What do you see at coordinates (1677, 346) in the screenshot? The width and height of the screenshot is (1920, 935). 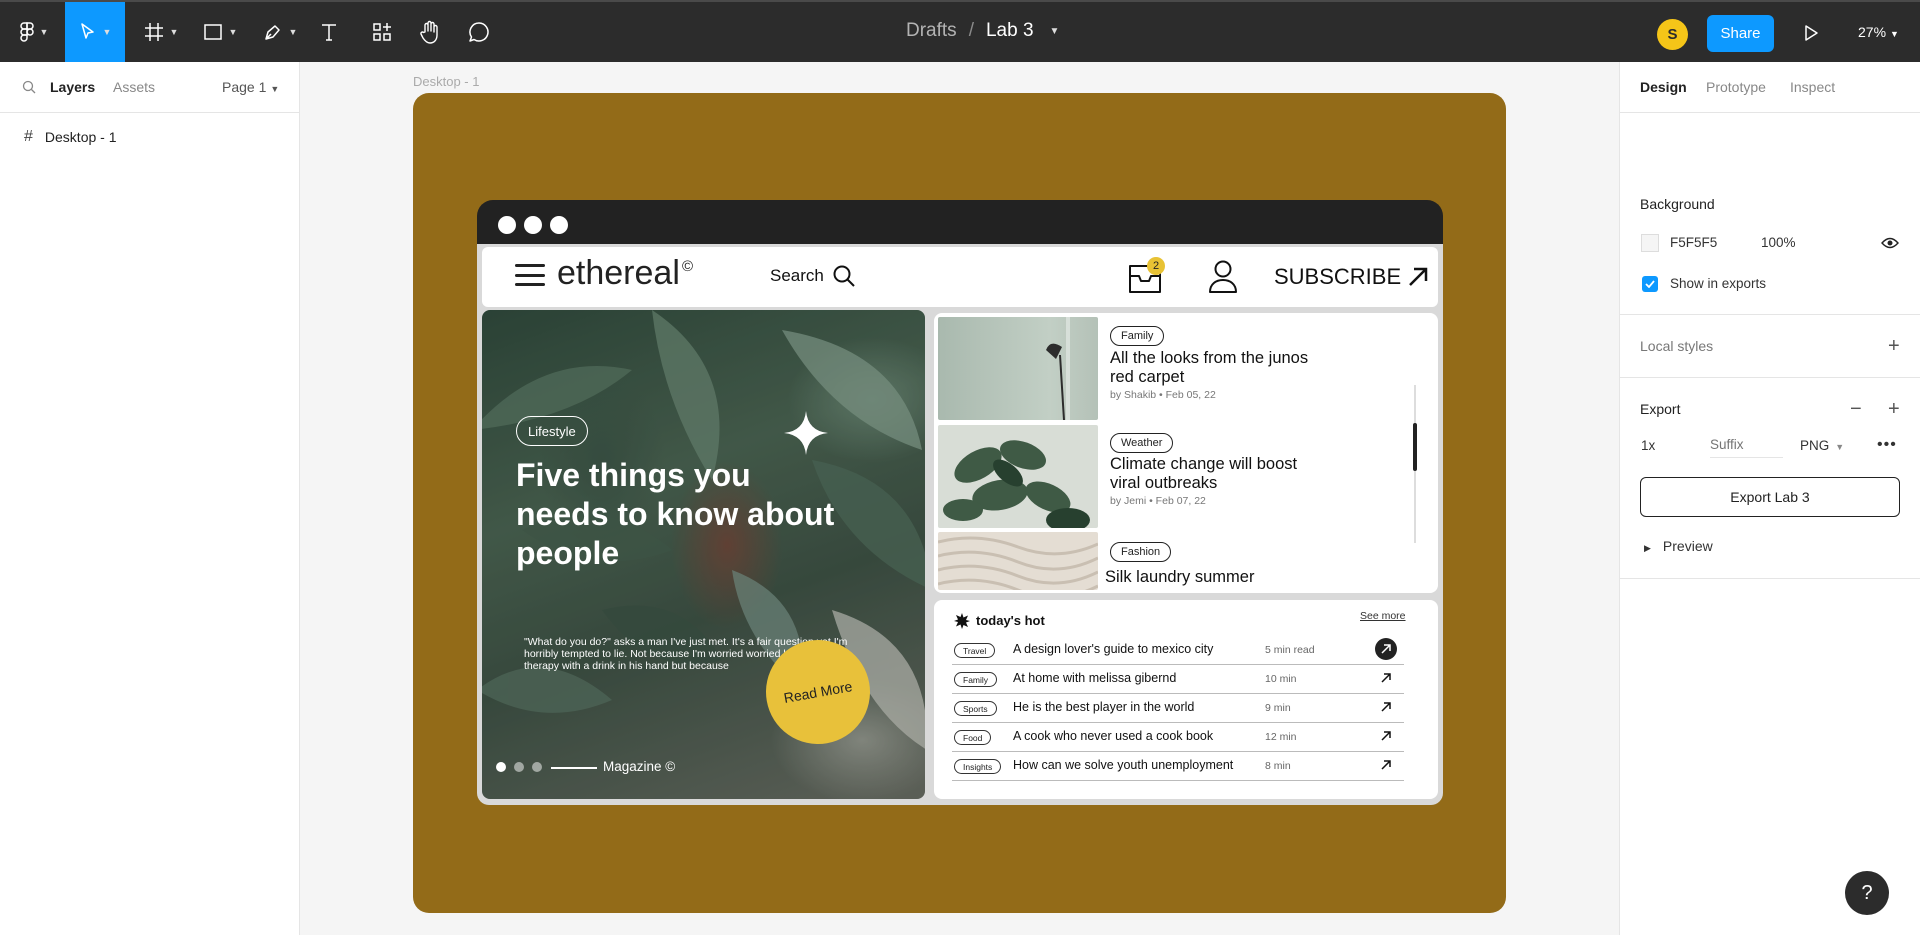 I see `local-styles-title: Local styles` at bounding box center [1677, 346].